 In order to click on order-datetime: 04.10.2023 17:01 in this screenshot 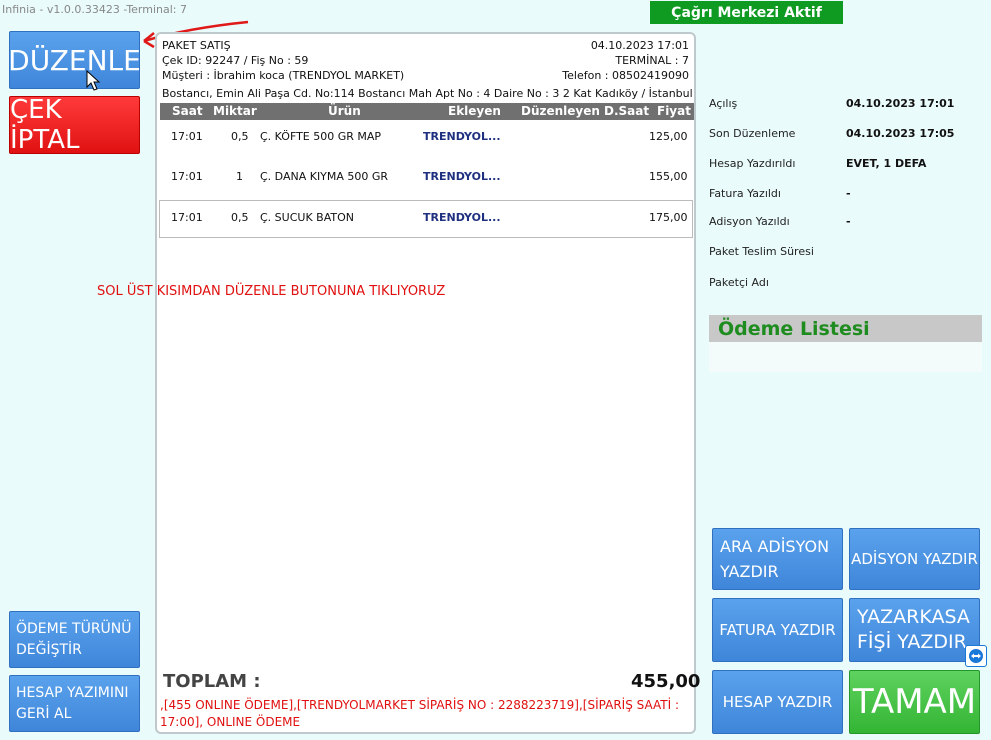, I will do `click(639, 45)`.